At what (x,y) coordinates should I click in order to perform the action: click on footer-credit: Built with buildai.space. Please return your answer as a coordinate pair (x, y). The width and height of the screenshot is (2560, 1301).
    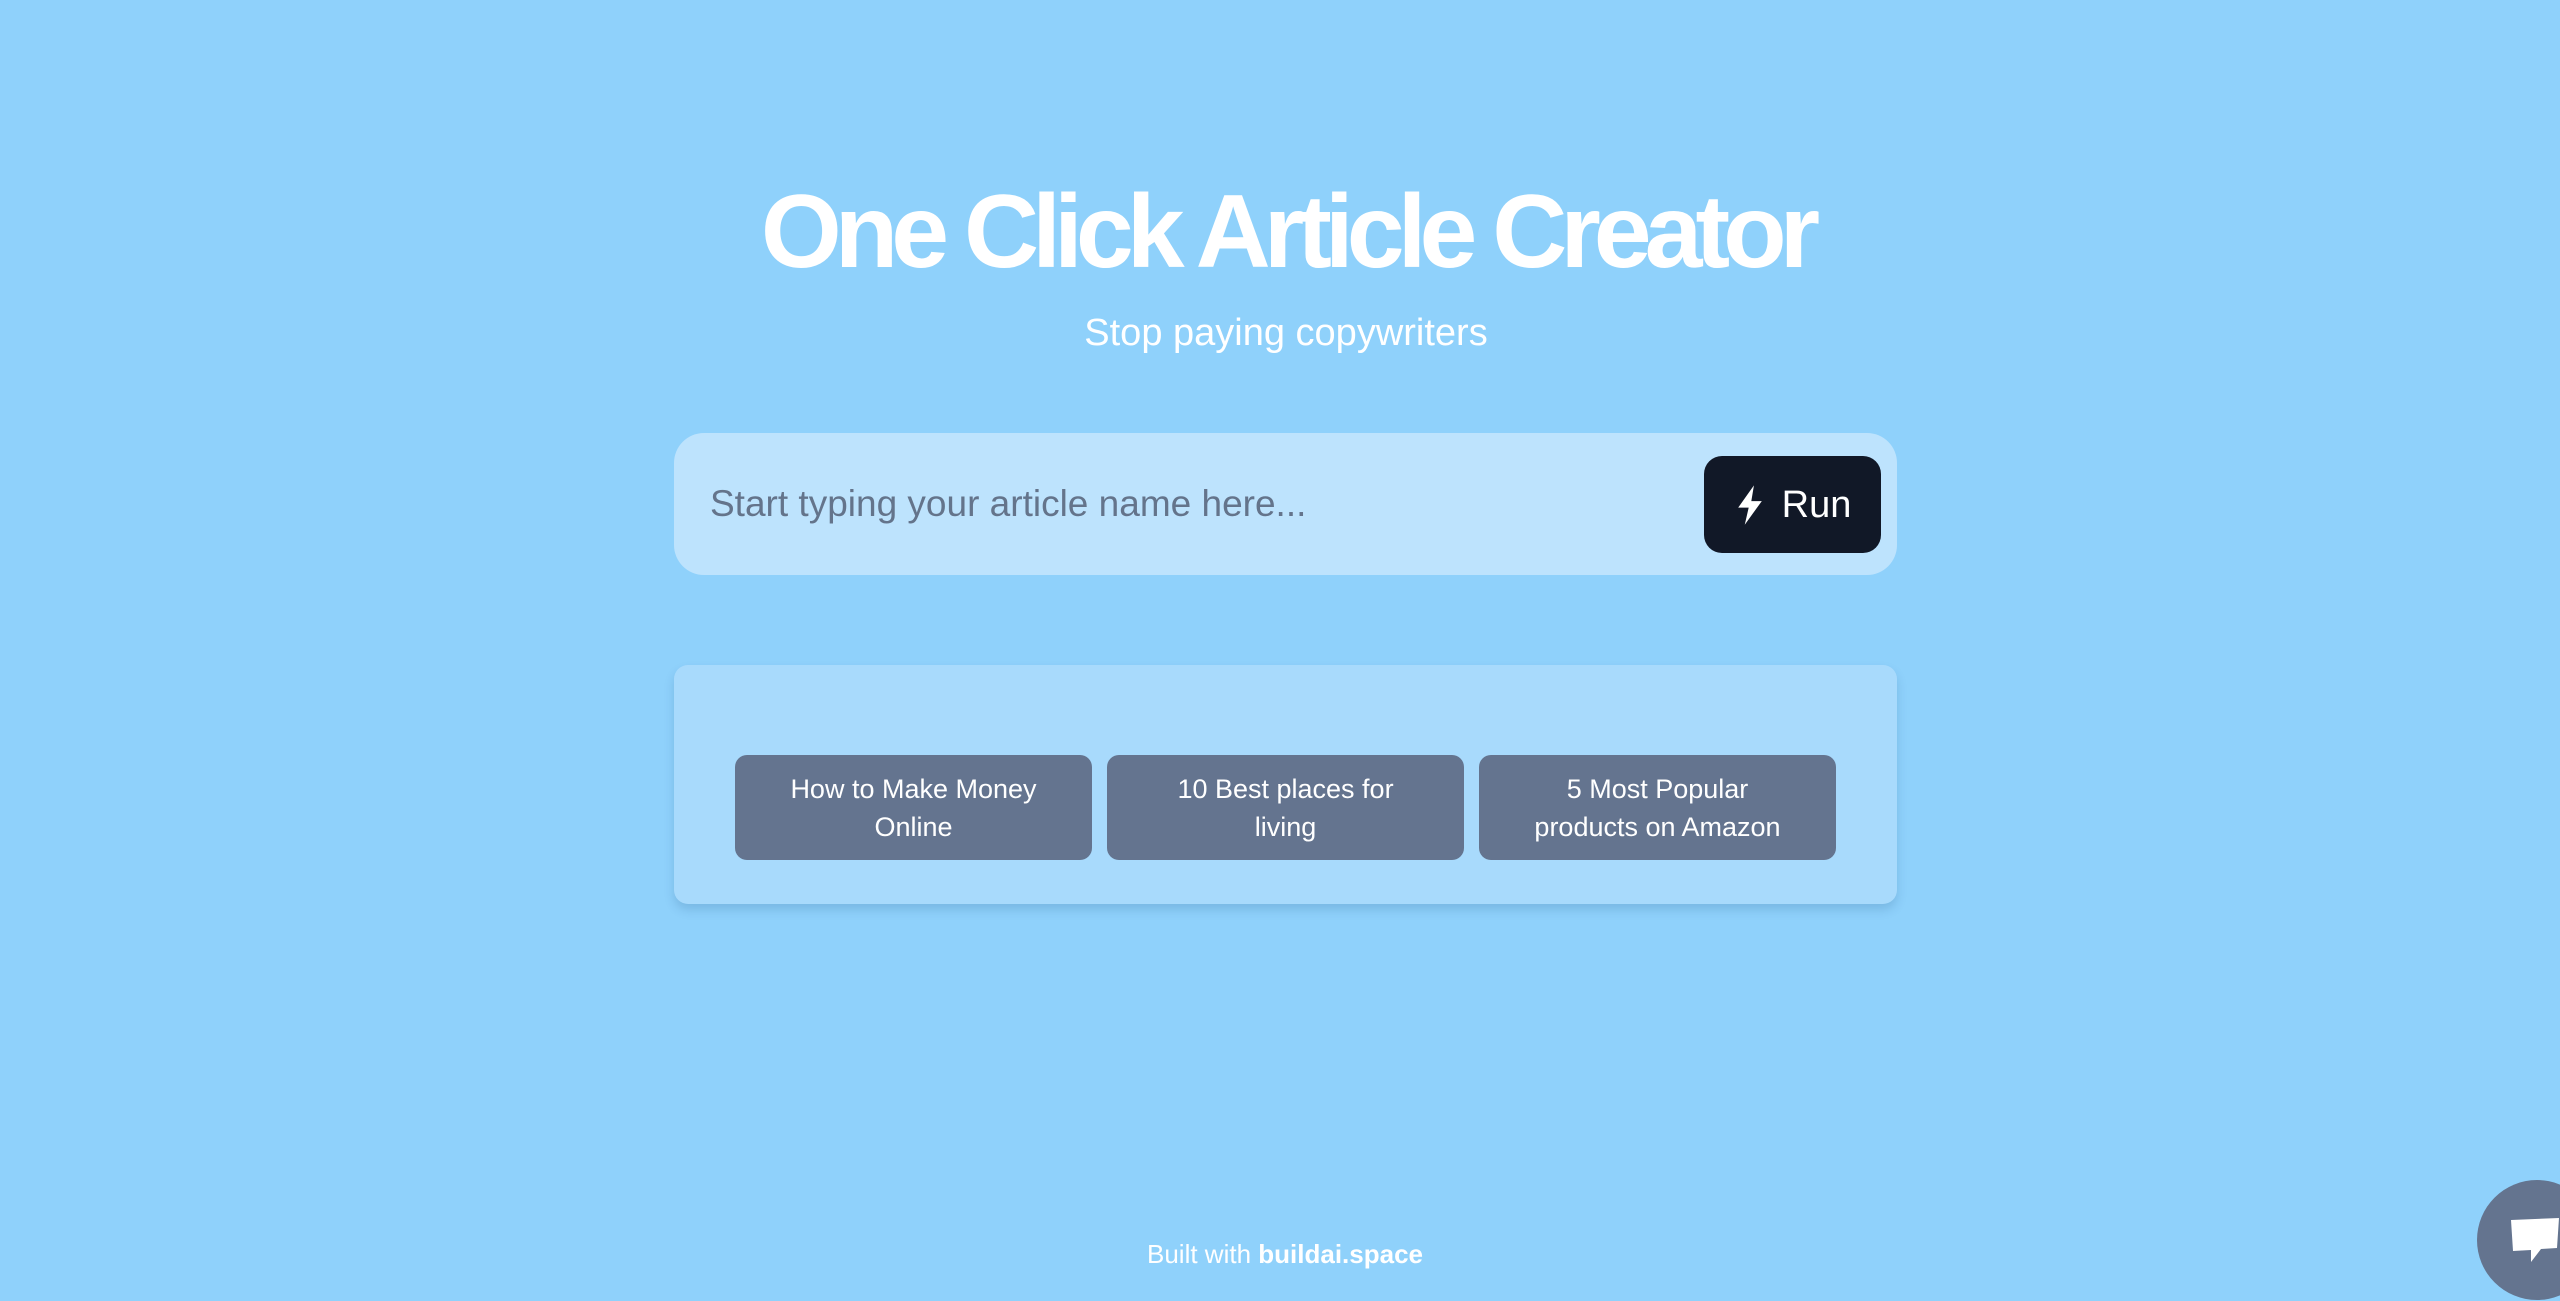
    Looking at the image, I should click on (1280, 1254).